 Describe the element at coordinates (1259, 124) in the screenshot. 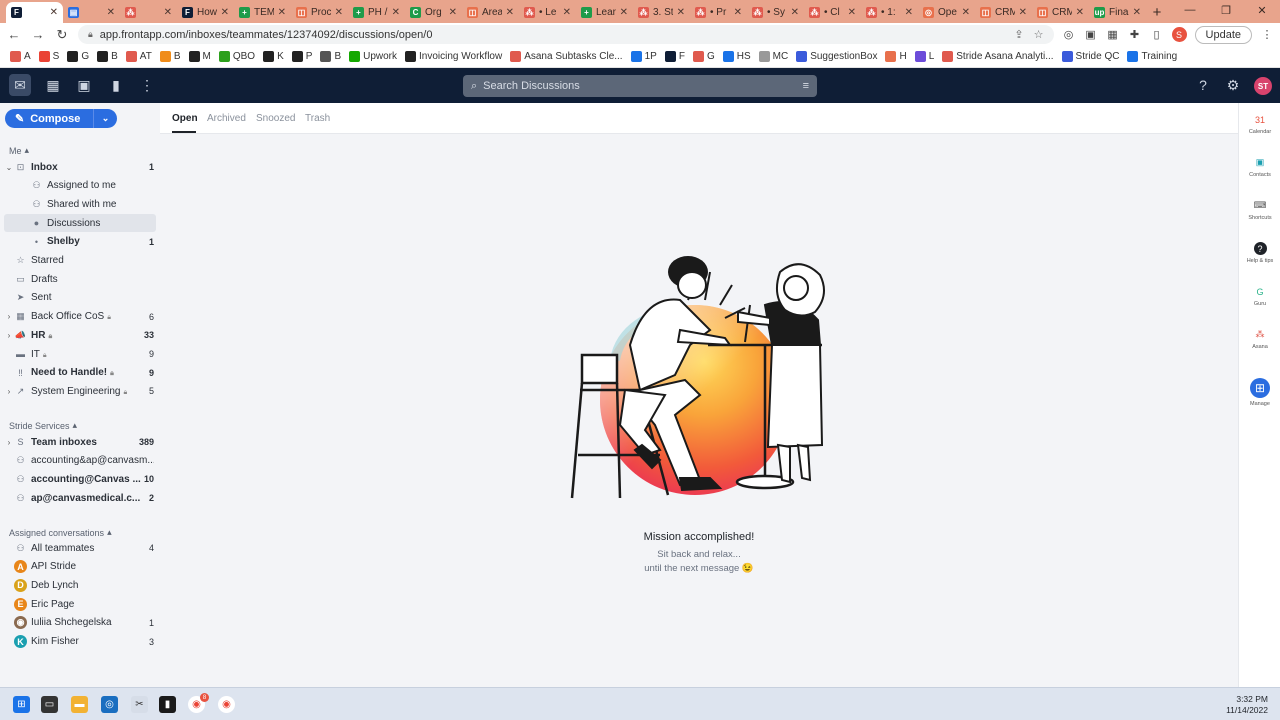

I see `rail-calendar: 31 Calendar` at that location.